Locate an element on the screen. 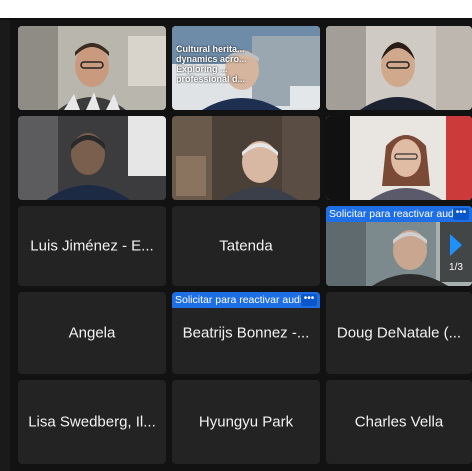  video-tile-man-glasses-curly-hair is located at coordinates (399, 68).